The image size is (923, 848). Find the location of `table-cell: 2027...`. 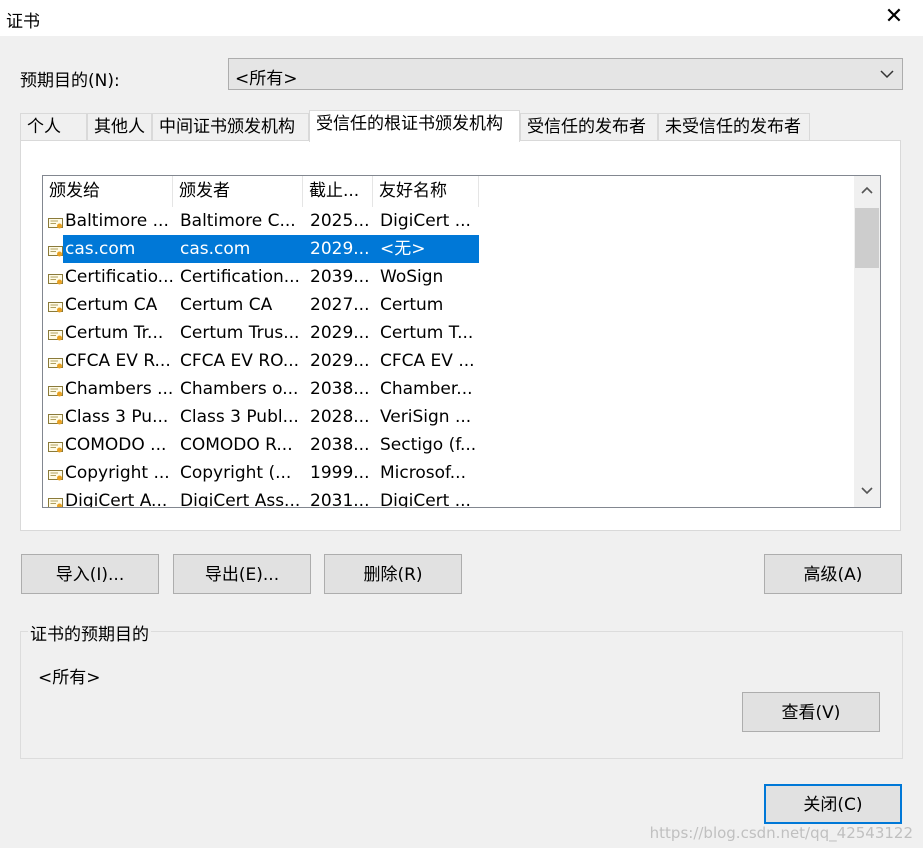

table-cell: 2027... is located at coordinates (340, 305).